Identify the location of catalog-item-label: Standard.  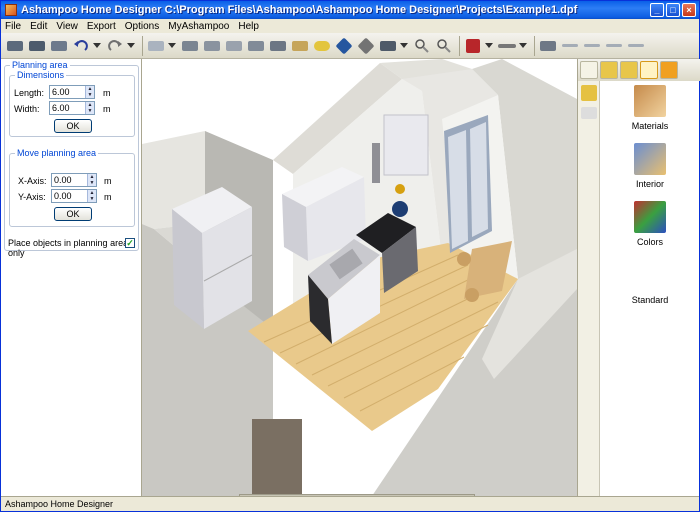
(650, 300).